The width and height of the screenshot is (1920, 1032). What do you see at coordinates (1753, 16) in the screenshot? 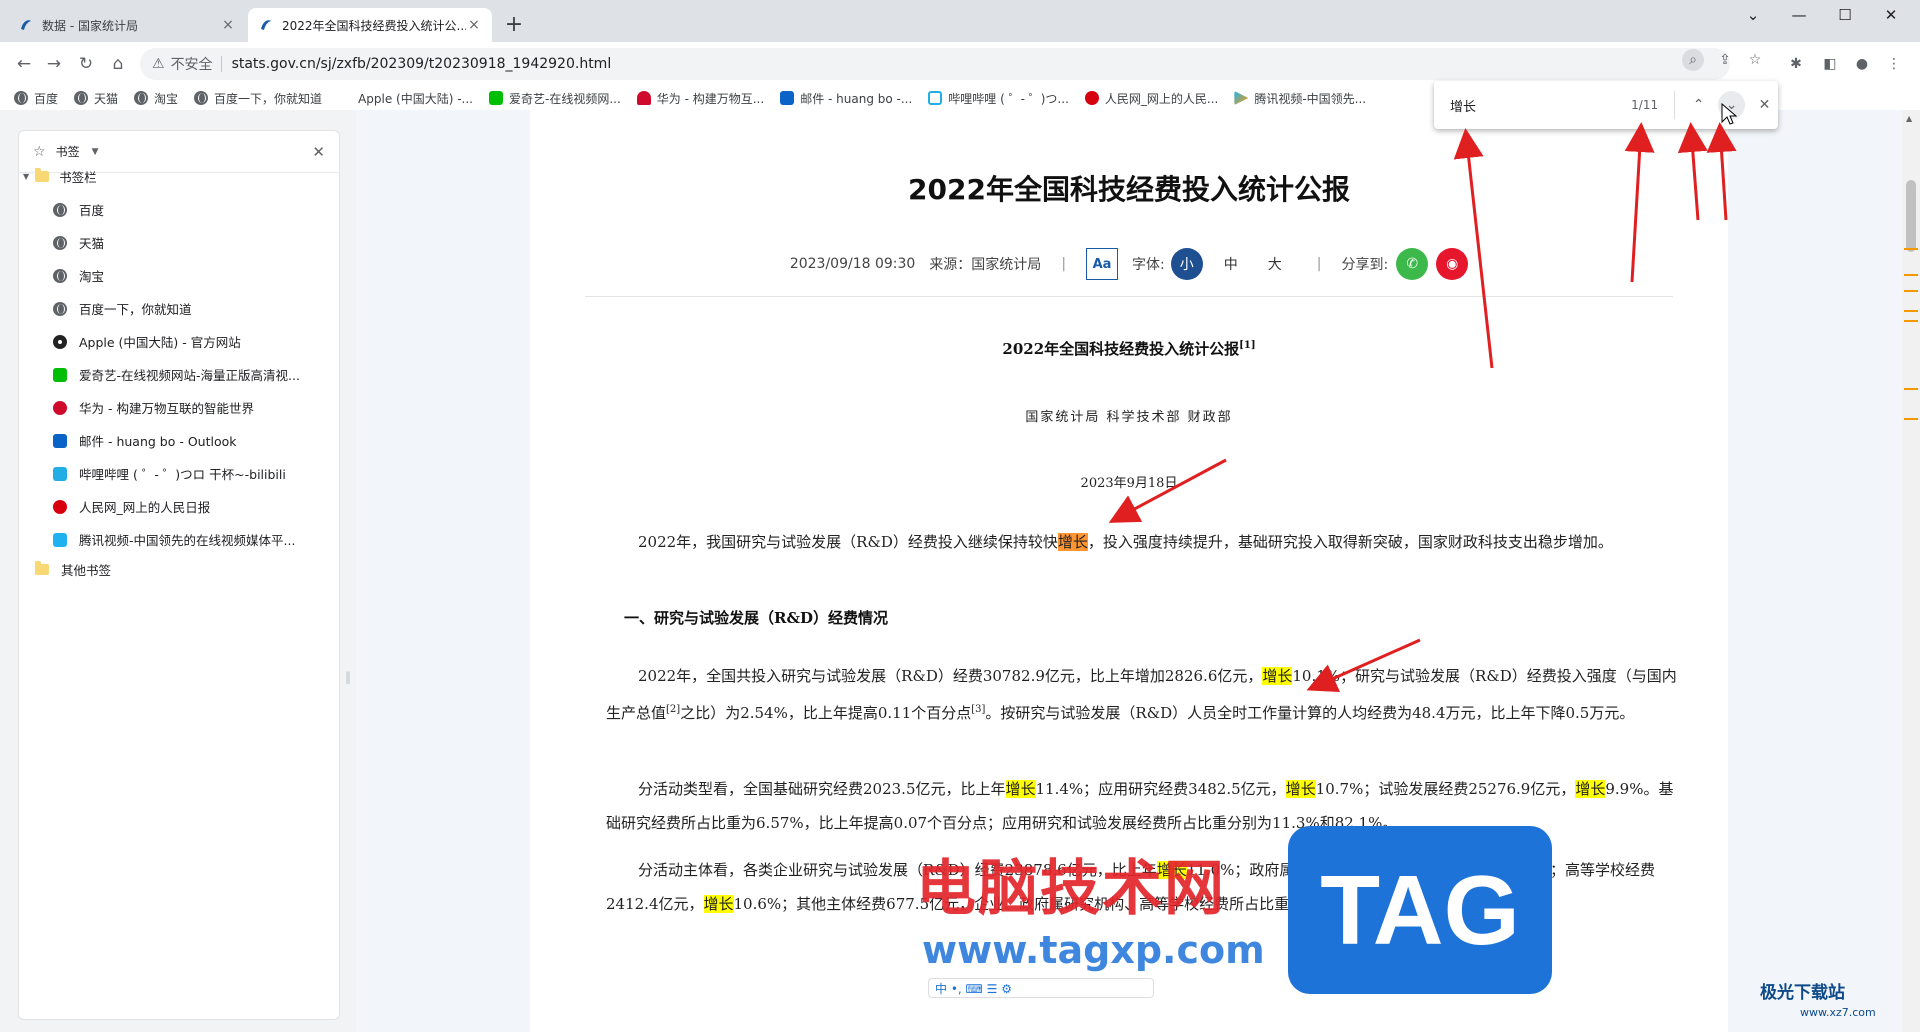
I see `tab-search-icon: ⌄` at bounding box center [1753, 16].